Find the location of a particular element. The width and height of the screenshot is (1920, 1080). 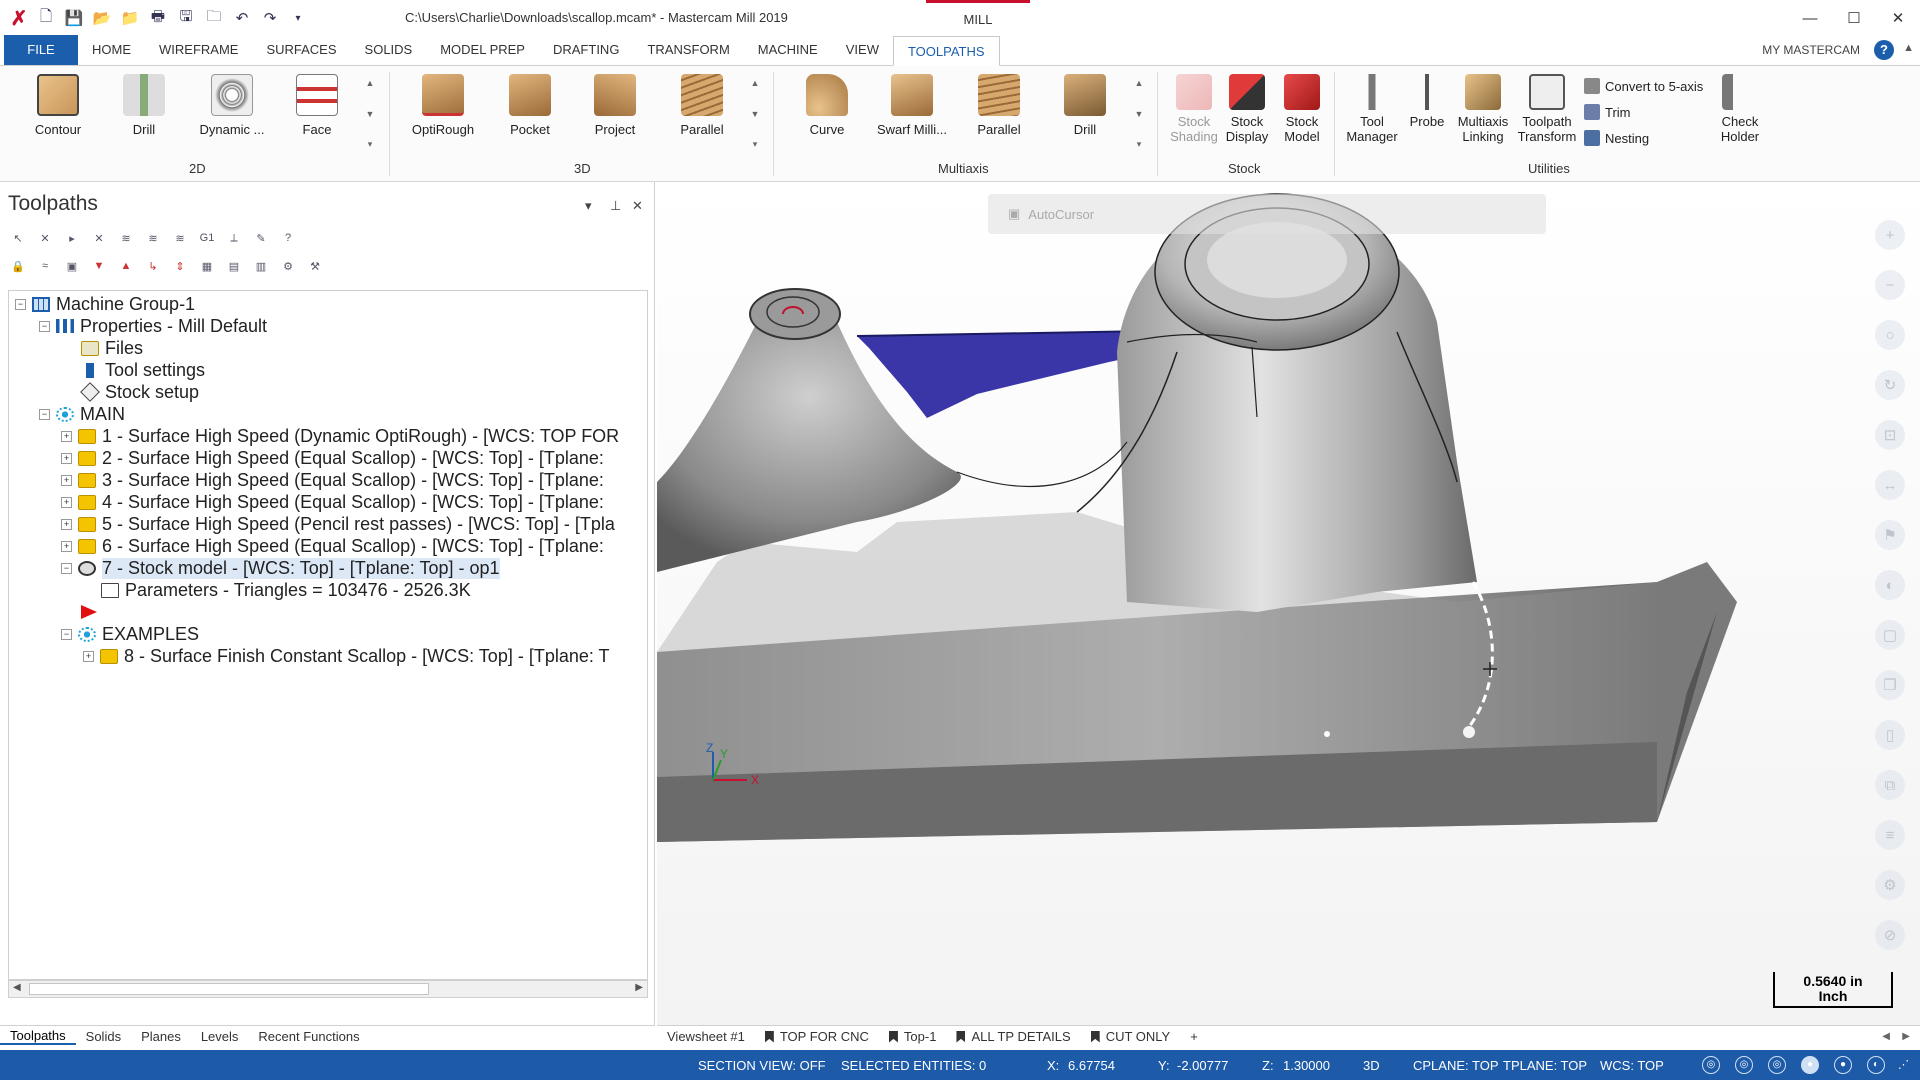

select-all-icon: ↖ is located at coordinates (18, 238).